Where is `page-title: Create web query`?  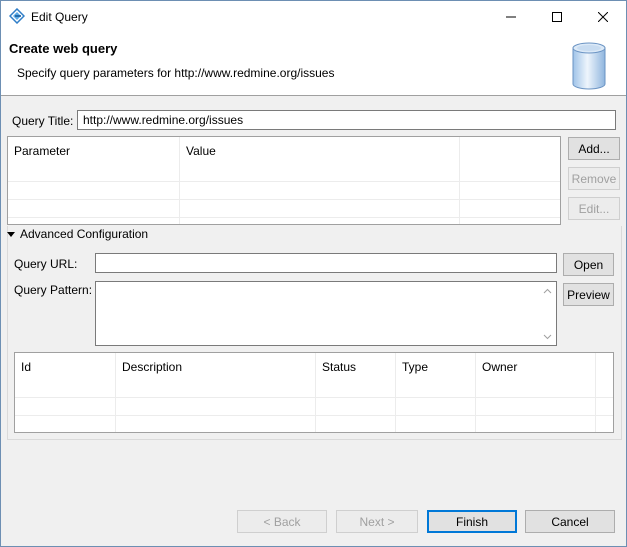 page-title: Create web query is located at coordinates (63, 48).